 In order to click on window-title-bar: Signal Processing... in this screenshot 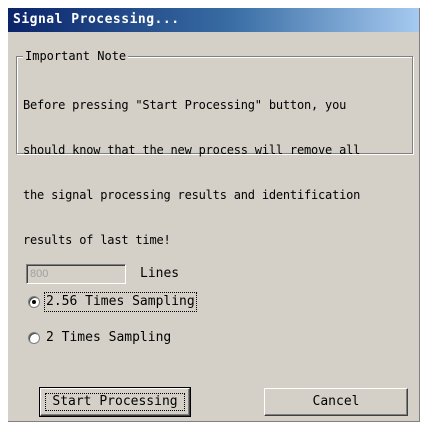, I will do `click(213, 20)`.